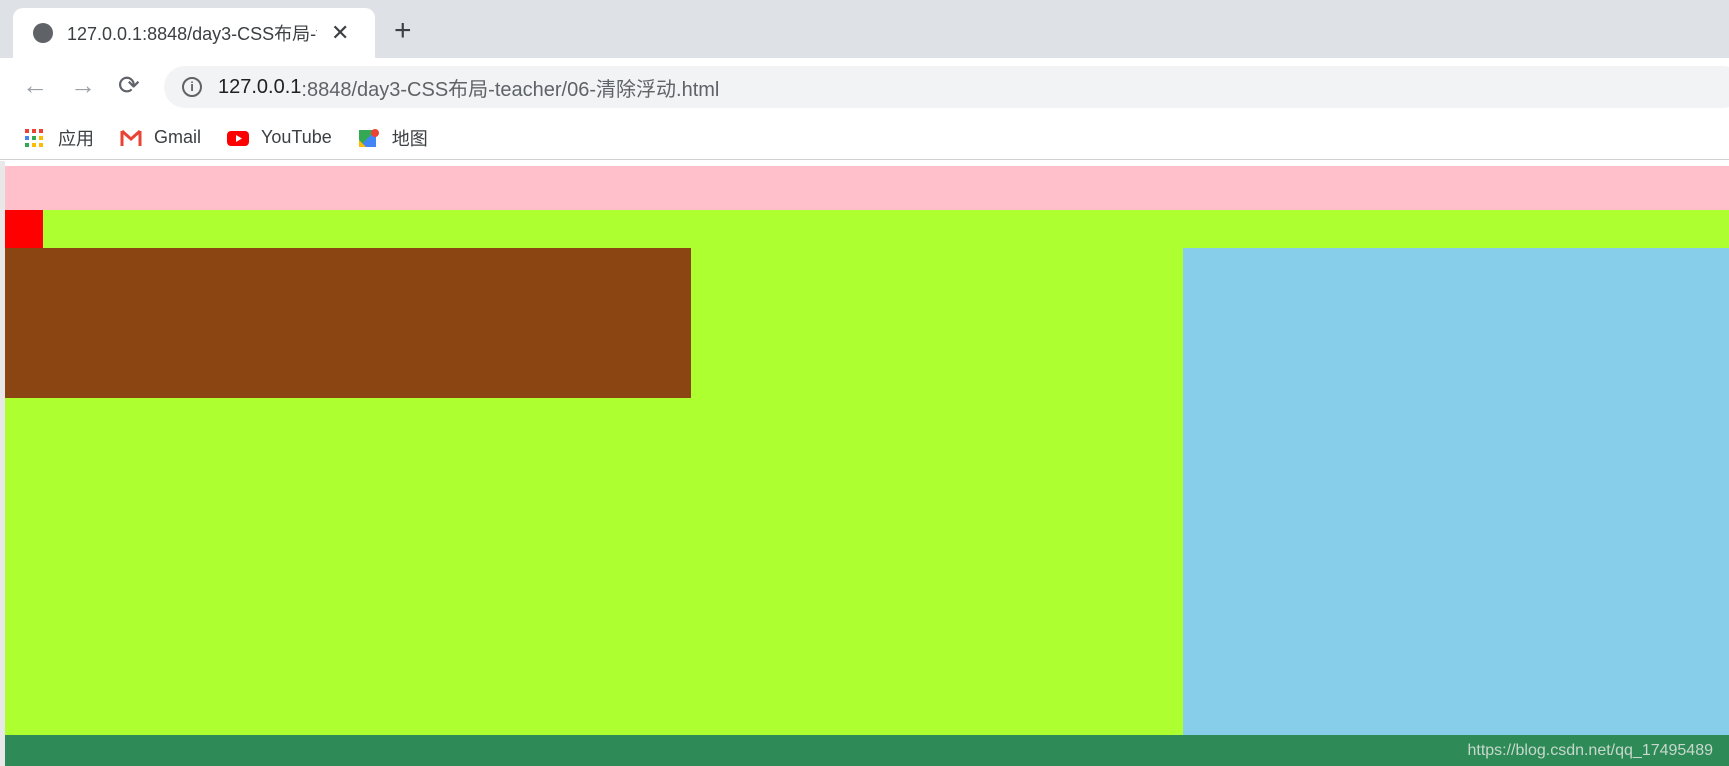  I want to click on url-host: 127.0.0.1, so click(260, 86).